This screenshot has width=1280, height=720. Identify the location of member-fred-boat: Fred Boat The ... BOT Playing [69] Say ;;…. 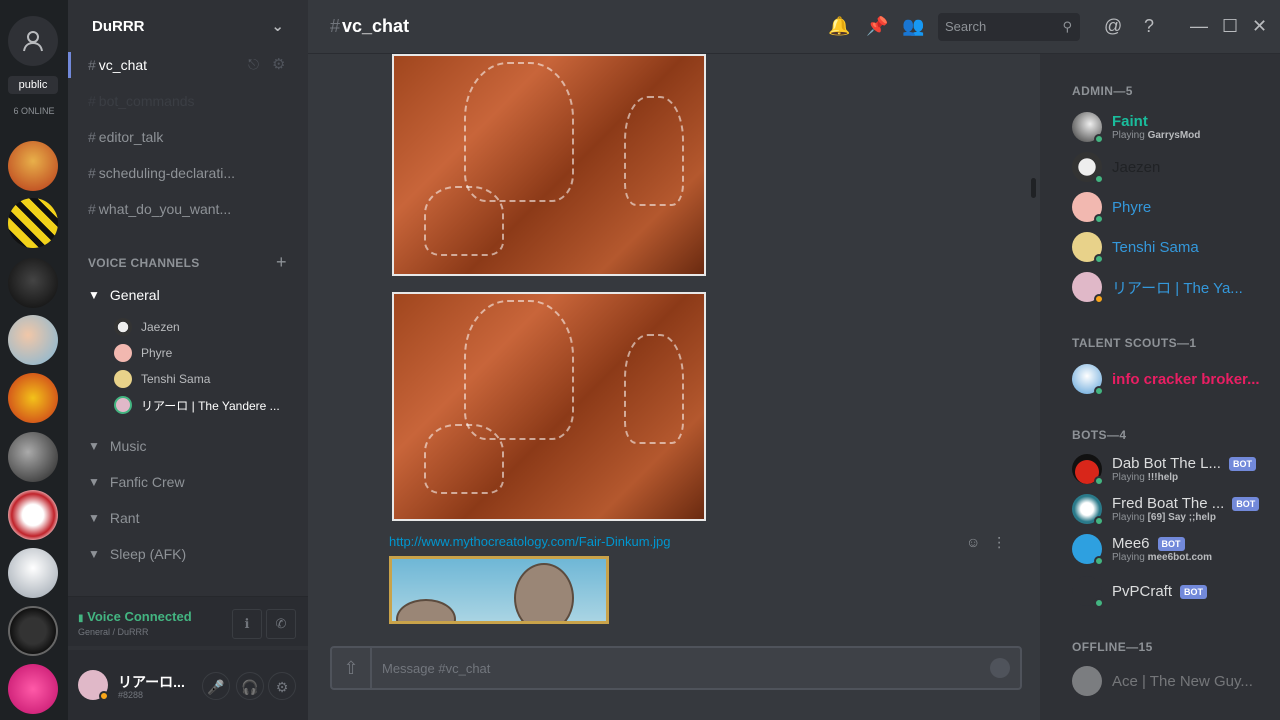
(1166, 510).